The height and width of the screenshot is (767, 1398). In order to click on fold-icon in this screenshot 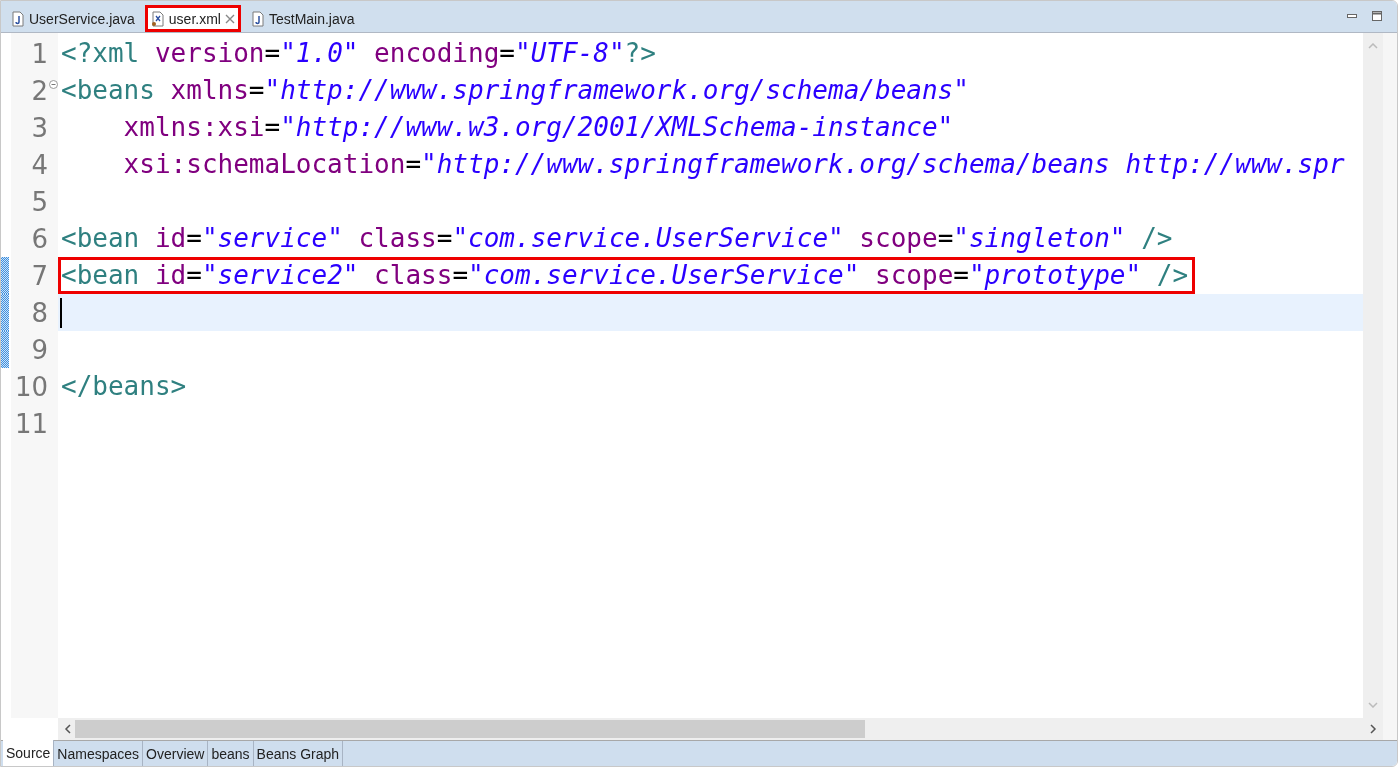, I will do `click(53, 84)`.